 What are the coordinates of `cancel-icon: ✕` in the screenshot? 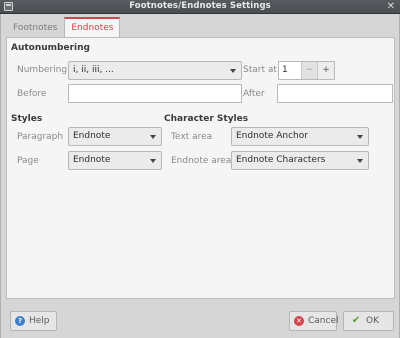 It's located at (299, 321).